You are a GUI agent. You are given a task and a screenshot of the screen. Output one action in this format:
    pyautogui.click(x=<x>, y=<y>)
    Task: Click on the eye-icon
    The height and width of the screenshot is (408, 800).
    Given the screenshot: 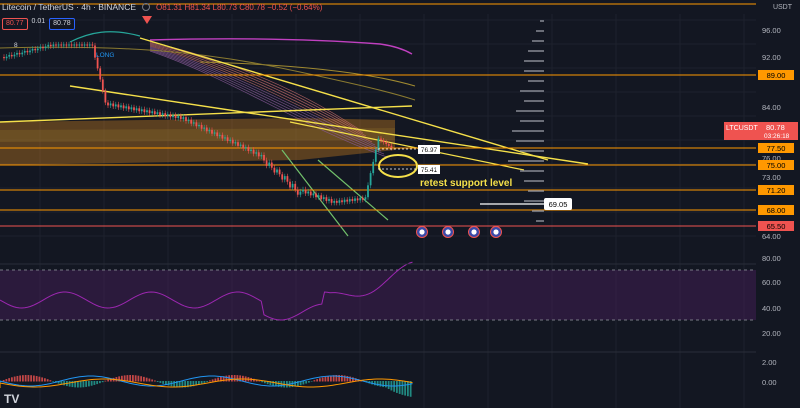 What is the action you would take?
    pyautogui.click(x=146, y=7)
    